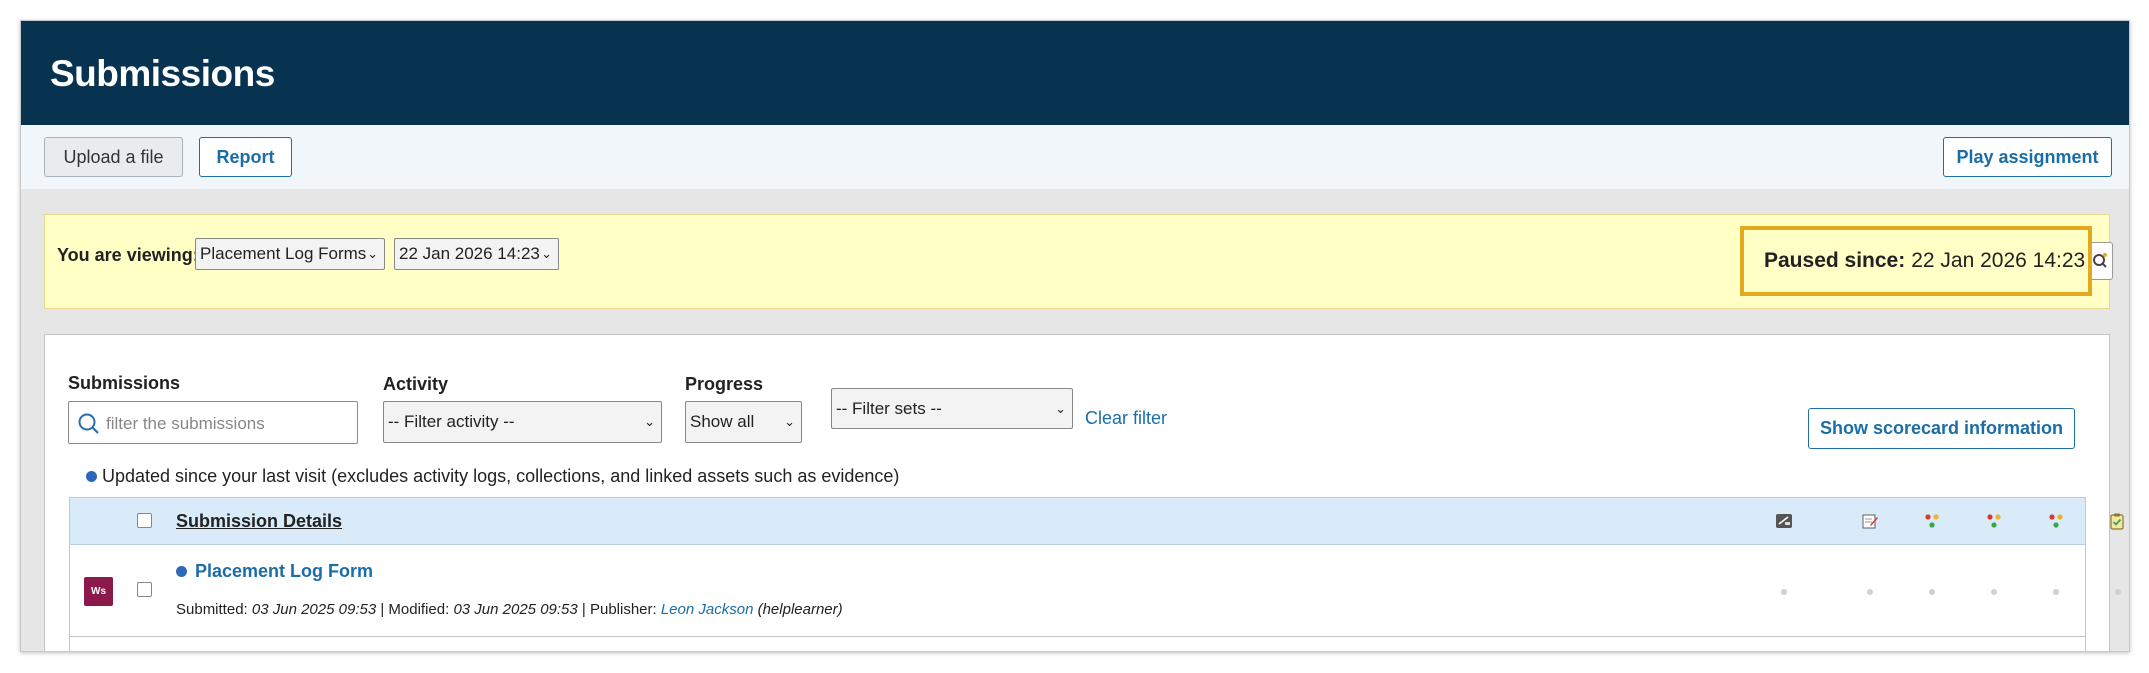  Describe the element at coordinates (283, 253) in the screenshot. I see `form-select-value: Placement Log Forms` at that location.